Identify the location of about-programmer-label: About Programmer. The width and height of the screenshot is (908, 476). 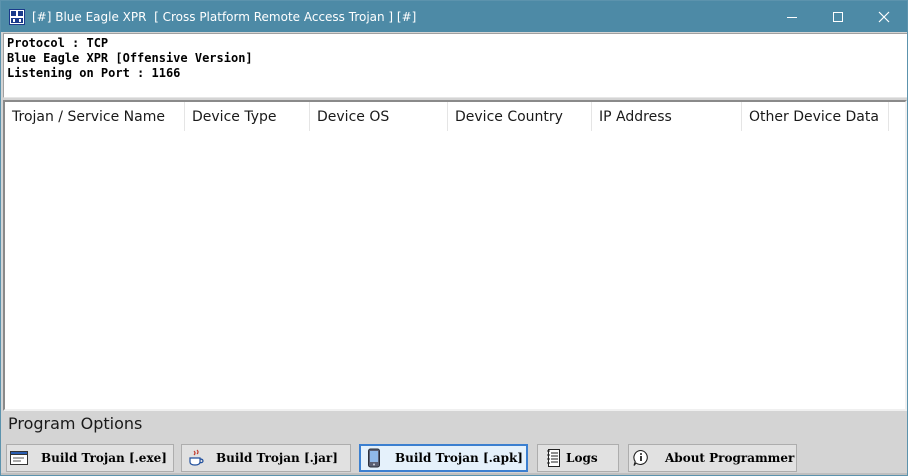
(730, 458).